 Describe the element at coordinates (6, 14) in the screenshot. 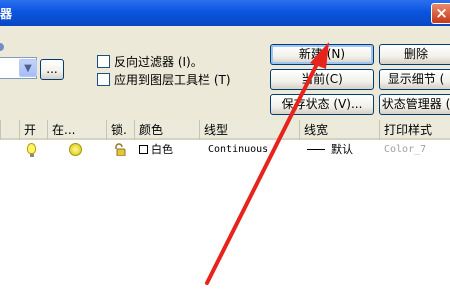

I see `window-title: 器` at that location.